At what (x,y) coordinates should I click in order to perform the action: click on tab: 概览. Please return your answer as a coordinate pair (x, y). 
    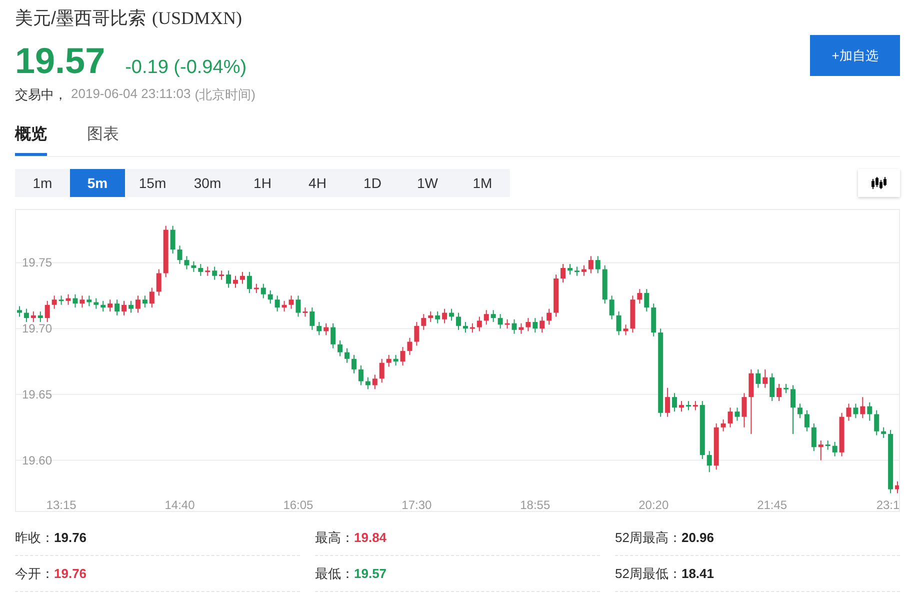
    Looking at the image, I should click on (31, 139).